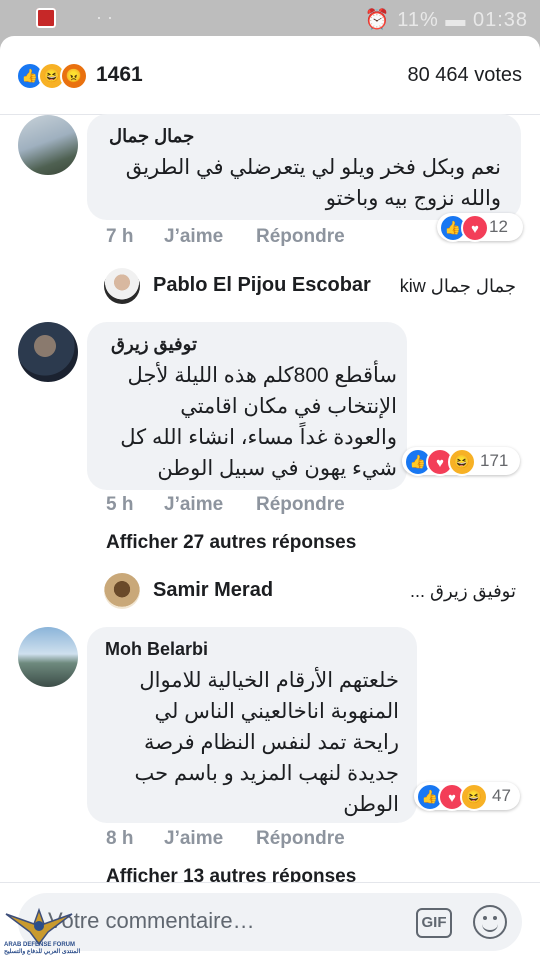  I want to click on eagle-logo-icon, so click(39, 926).